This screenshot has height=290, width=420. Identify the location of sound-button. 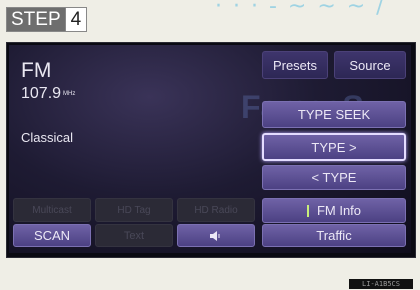
(216, 235).